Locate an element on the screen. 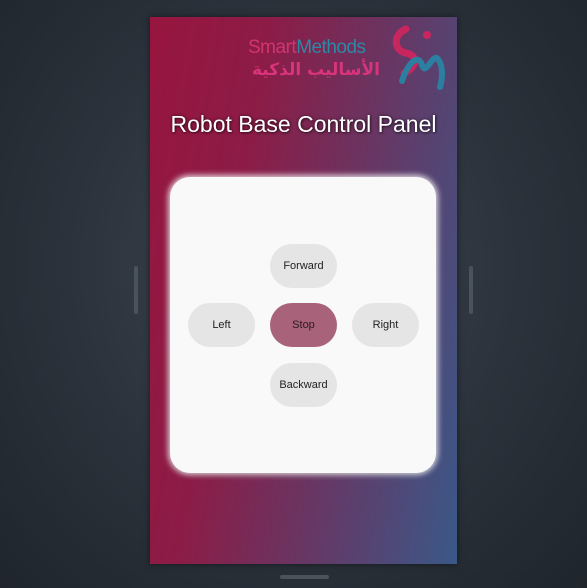 The image size is (587, 588). right-button: Right is located at coordinates (385, 325).